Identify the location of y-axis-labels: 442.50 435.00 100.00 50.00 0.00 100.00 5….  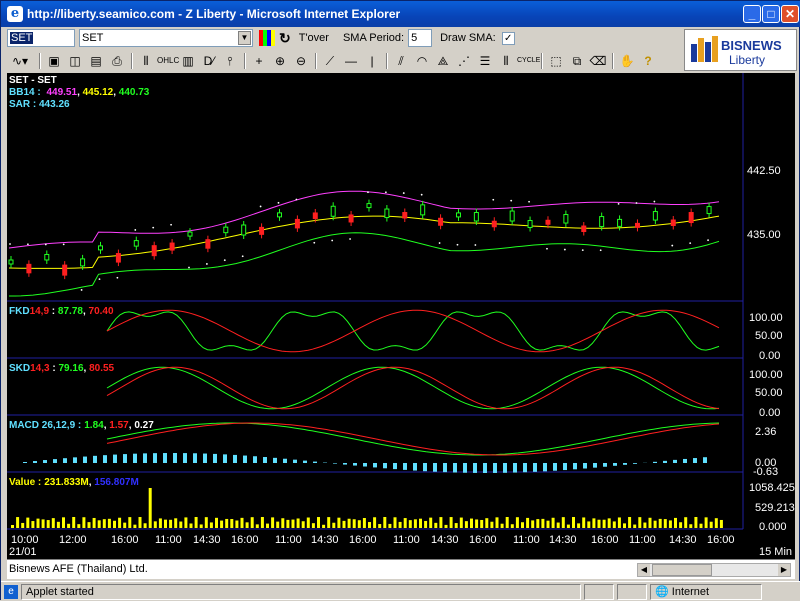
(771, 349).